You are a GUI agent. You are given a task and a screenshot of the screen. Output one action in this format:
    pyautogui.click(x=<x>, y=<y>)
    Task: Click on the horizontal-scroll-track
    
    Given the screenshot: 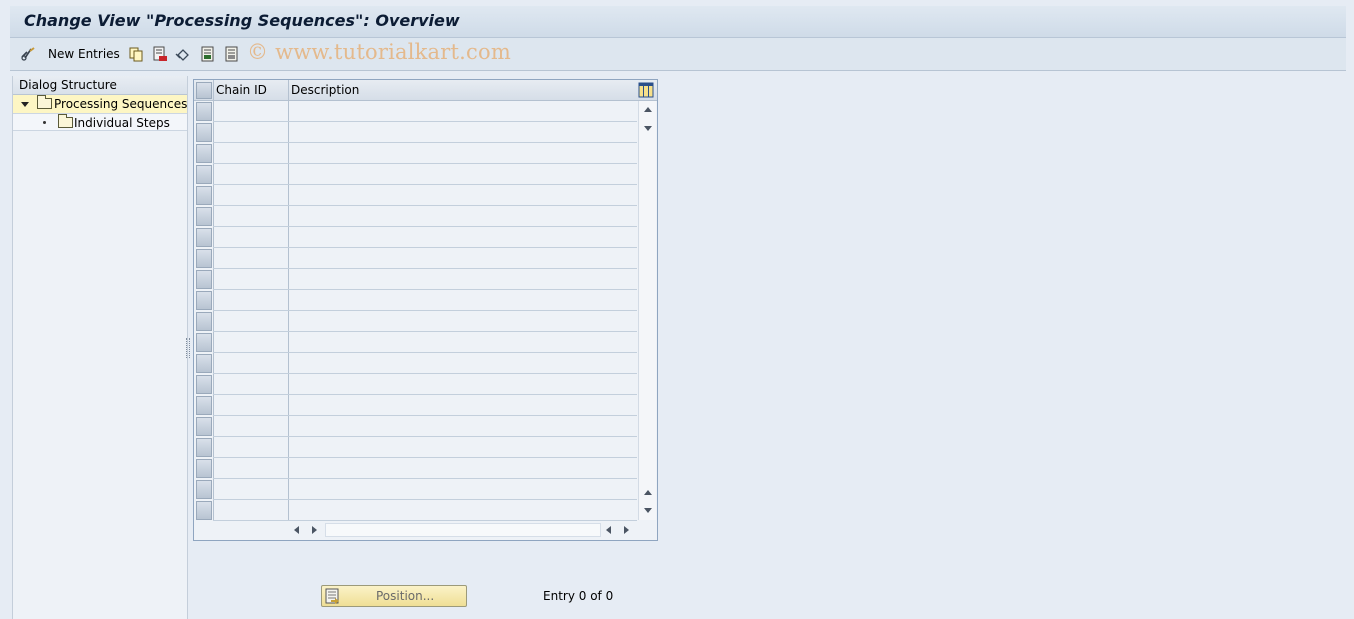 What is the action you would take?
    pyautogui.click(x=463, y=530)
    